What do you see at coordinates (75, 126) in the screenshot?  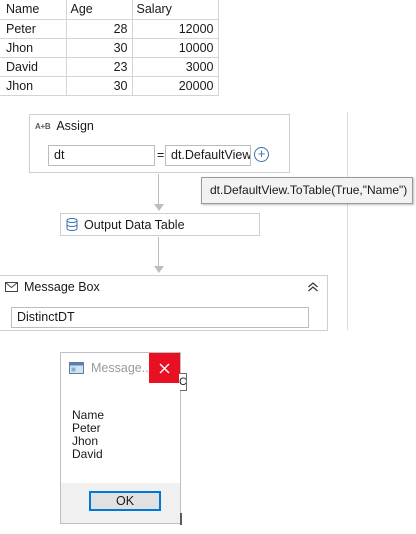 I see `assign-title: Assign` at bounding box center [75, 126].